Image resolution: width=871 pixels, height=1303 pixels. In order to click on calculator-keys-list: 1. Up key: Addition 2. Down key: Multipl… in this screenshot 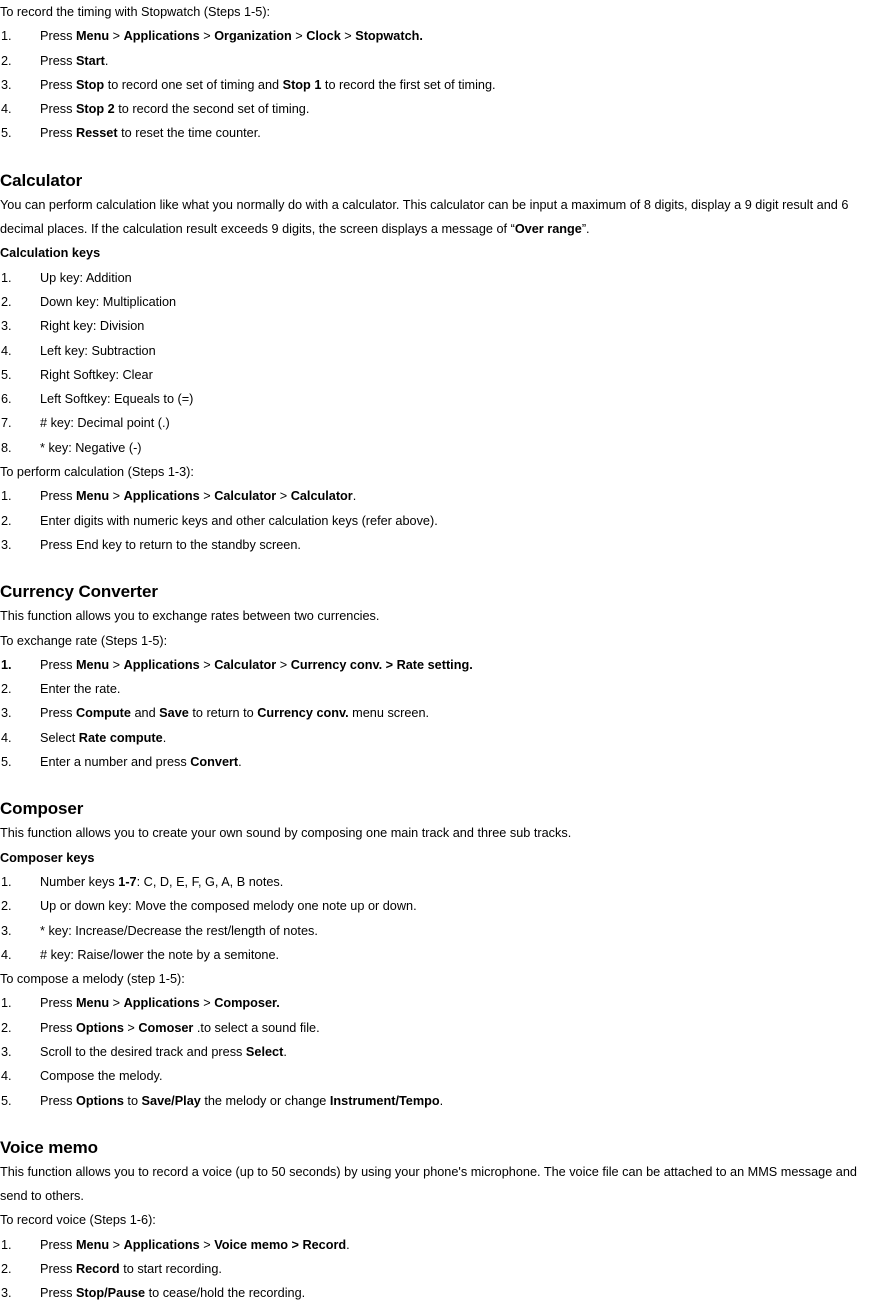, I will do `click(435, 363)`.